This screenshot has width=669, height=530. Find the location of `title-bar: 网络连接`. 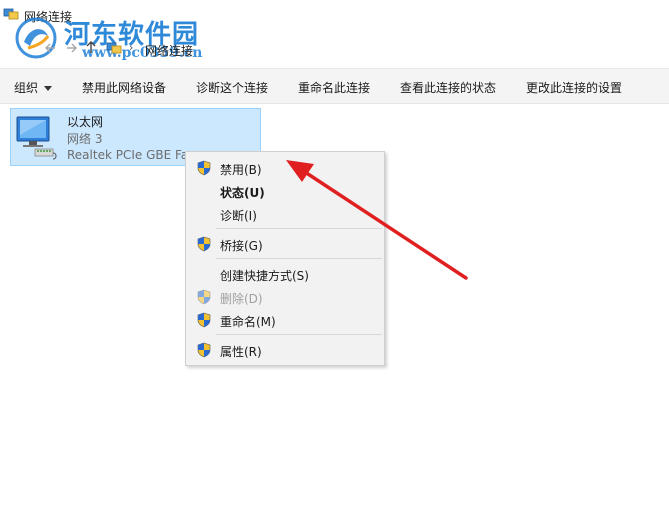

title-bar: 网络连接 is located at coordinates (334, 15).